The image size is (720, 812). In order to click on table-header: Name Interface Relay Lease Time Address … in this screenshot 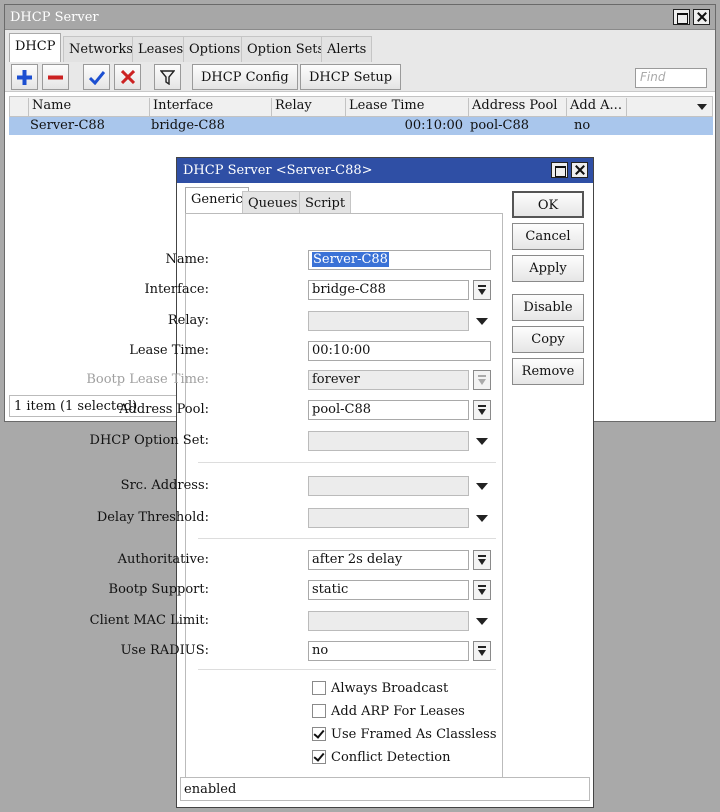, I will do `click(361, 106)`.